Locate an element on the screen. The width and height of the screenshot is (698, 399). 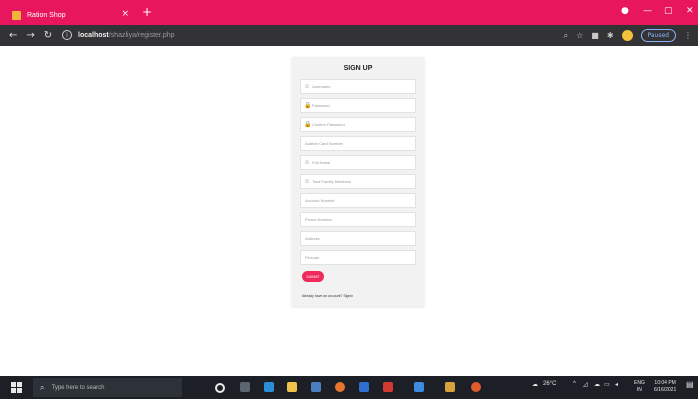
browser-tab: Ration Shop × is located at coordinates (70, 15).